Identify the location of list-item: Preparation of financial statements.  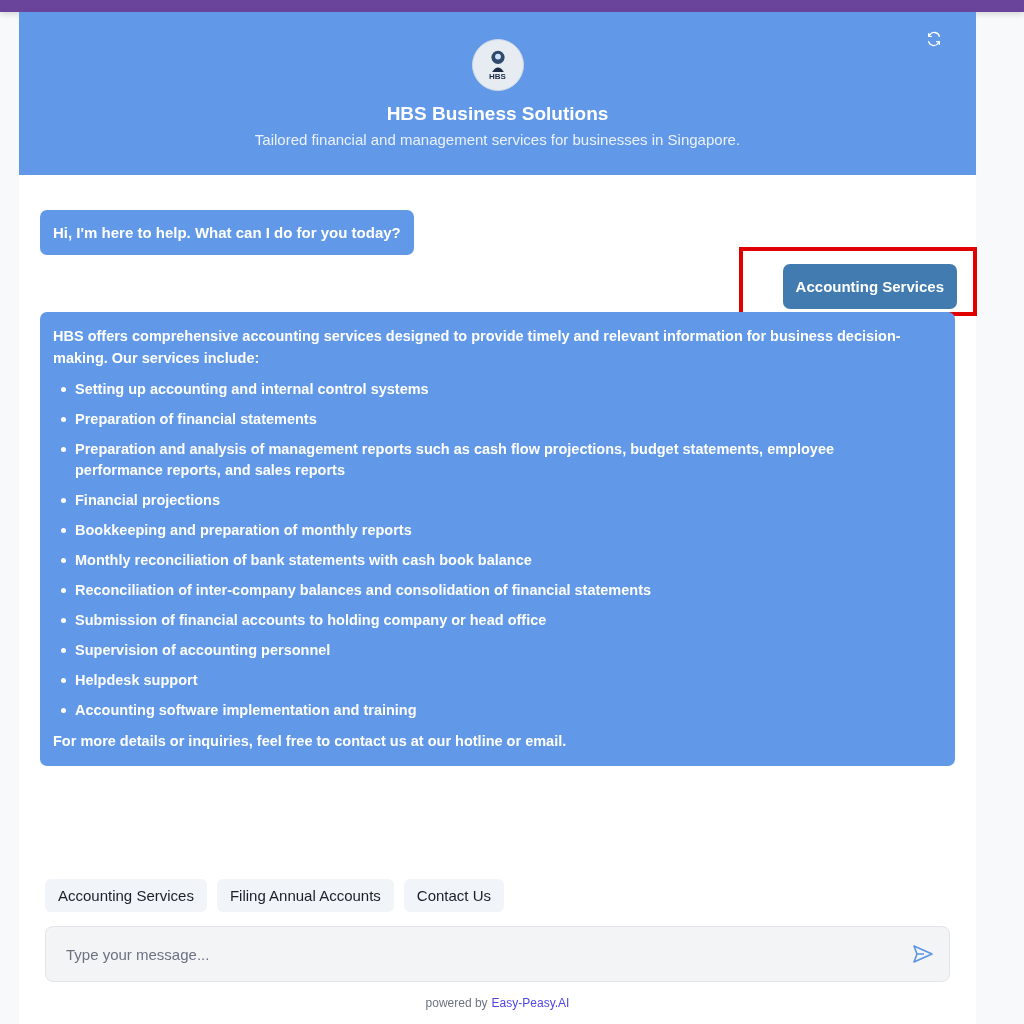
(196, 419).